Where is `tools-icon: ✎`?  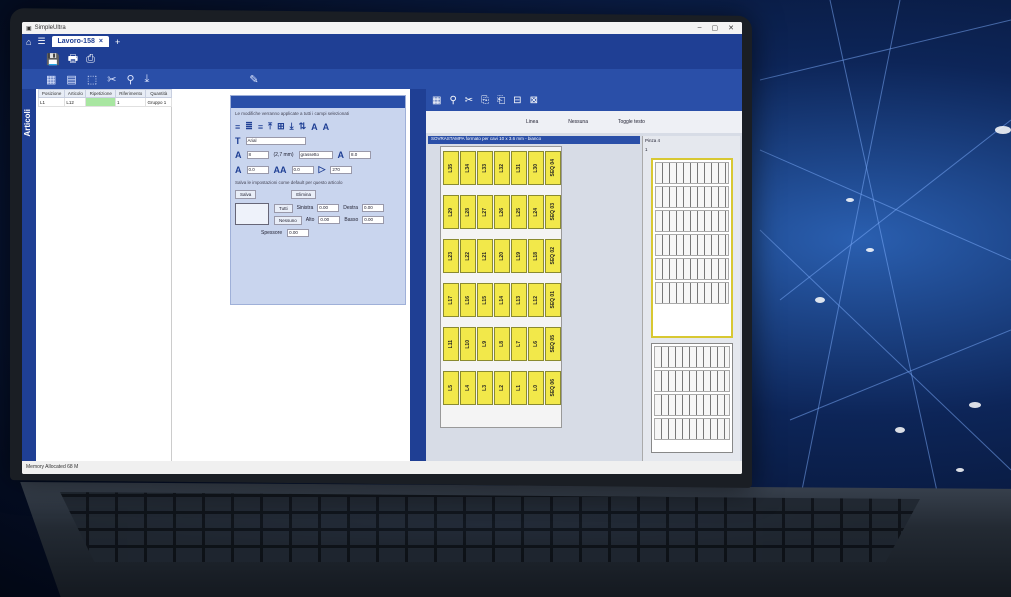
tools-icon: ✎ is located at coordinates (253, 79).